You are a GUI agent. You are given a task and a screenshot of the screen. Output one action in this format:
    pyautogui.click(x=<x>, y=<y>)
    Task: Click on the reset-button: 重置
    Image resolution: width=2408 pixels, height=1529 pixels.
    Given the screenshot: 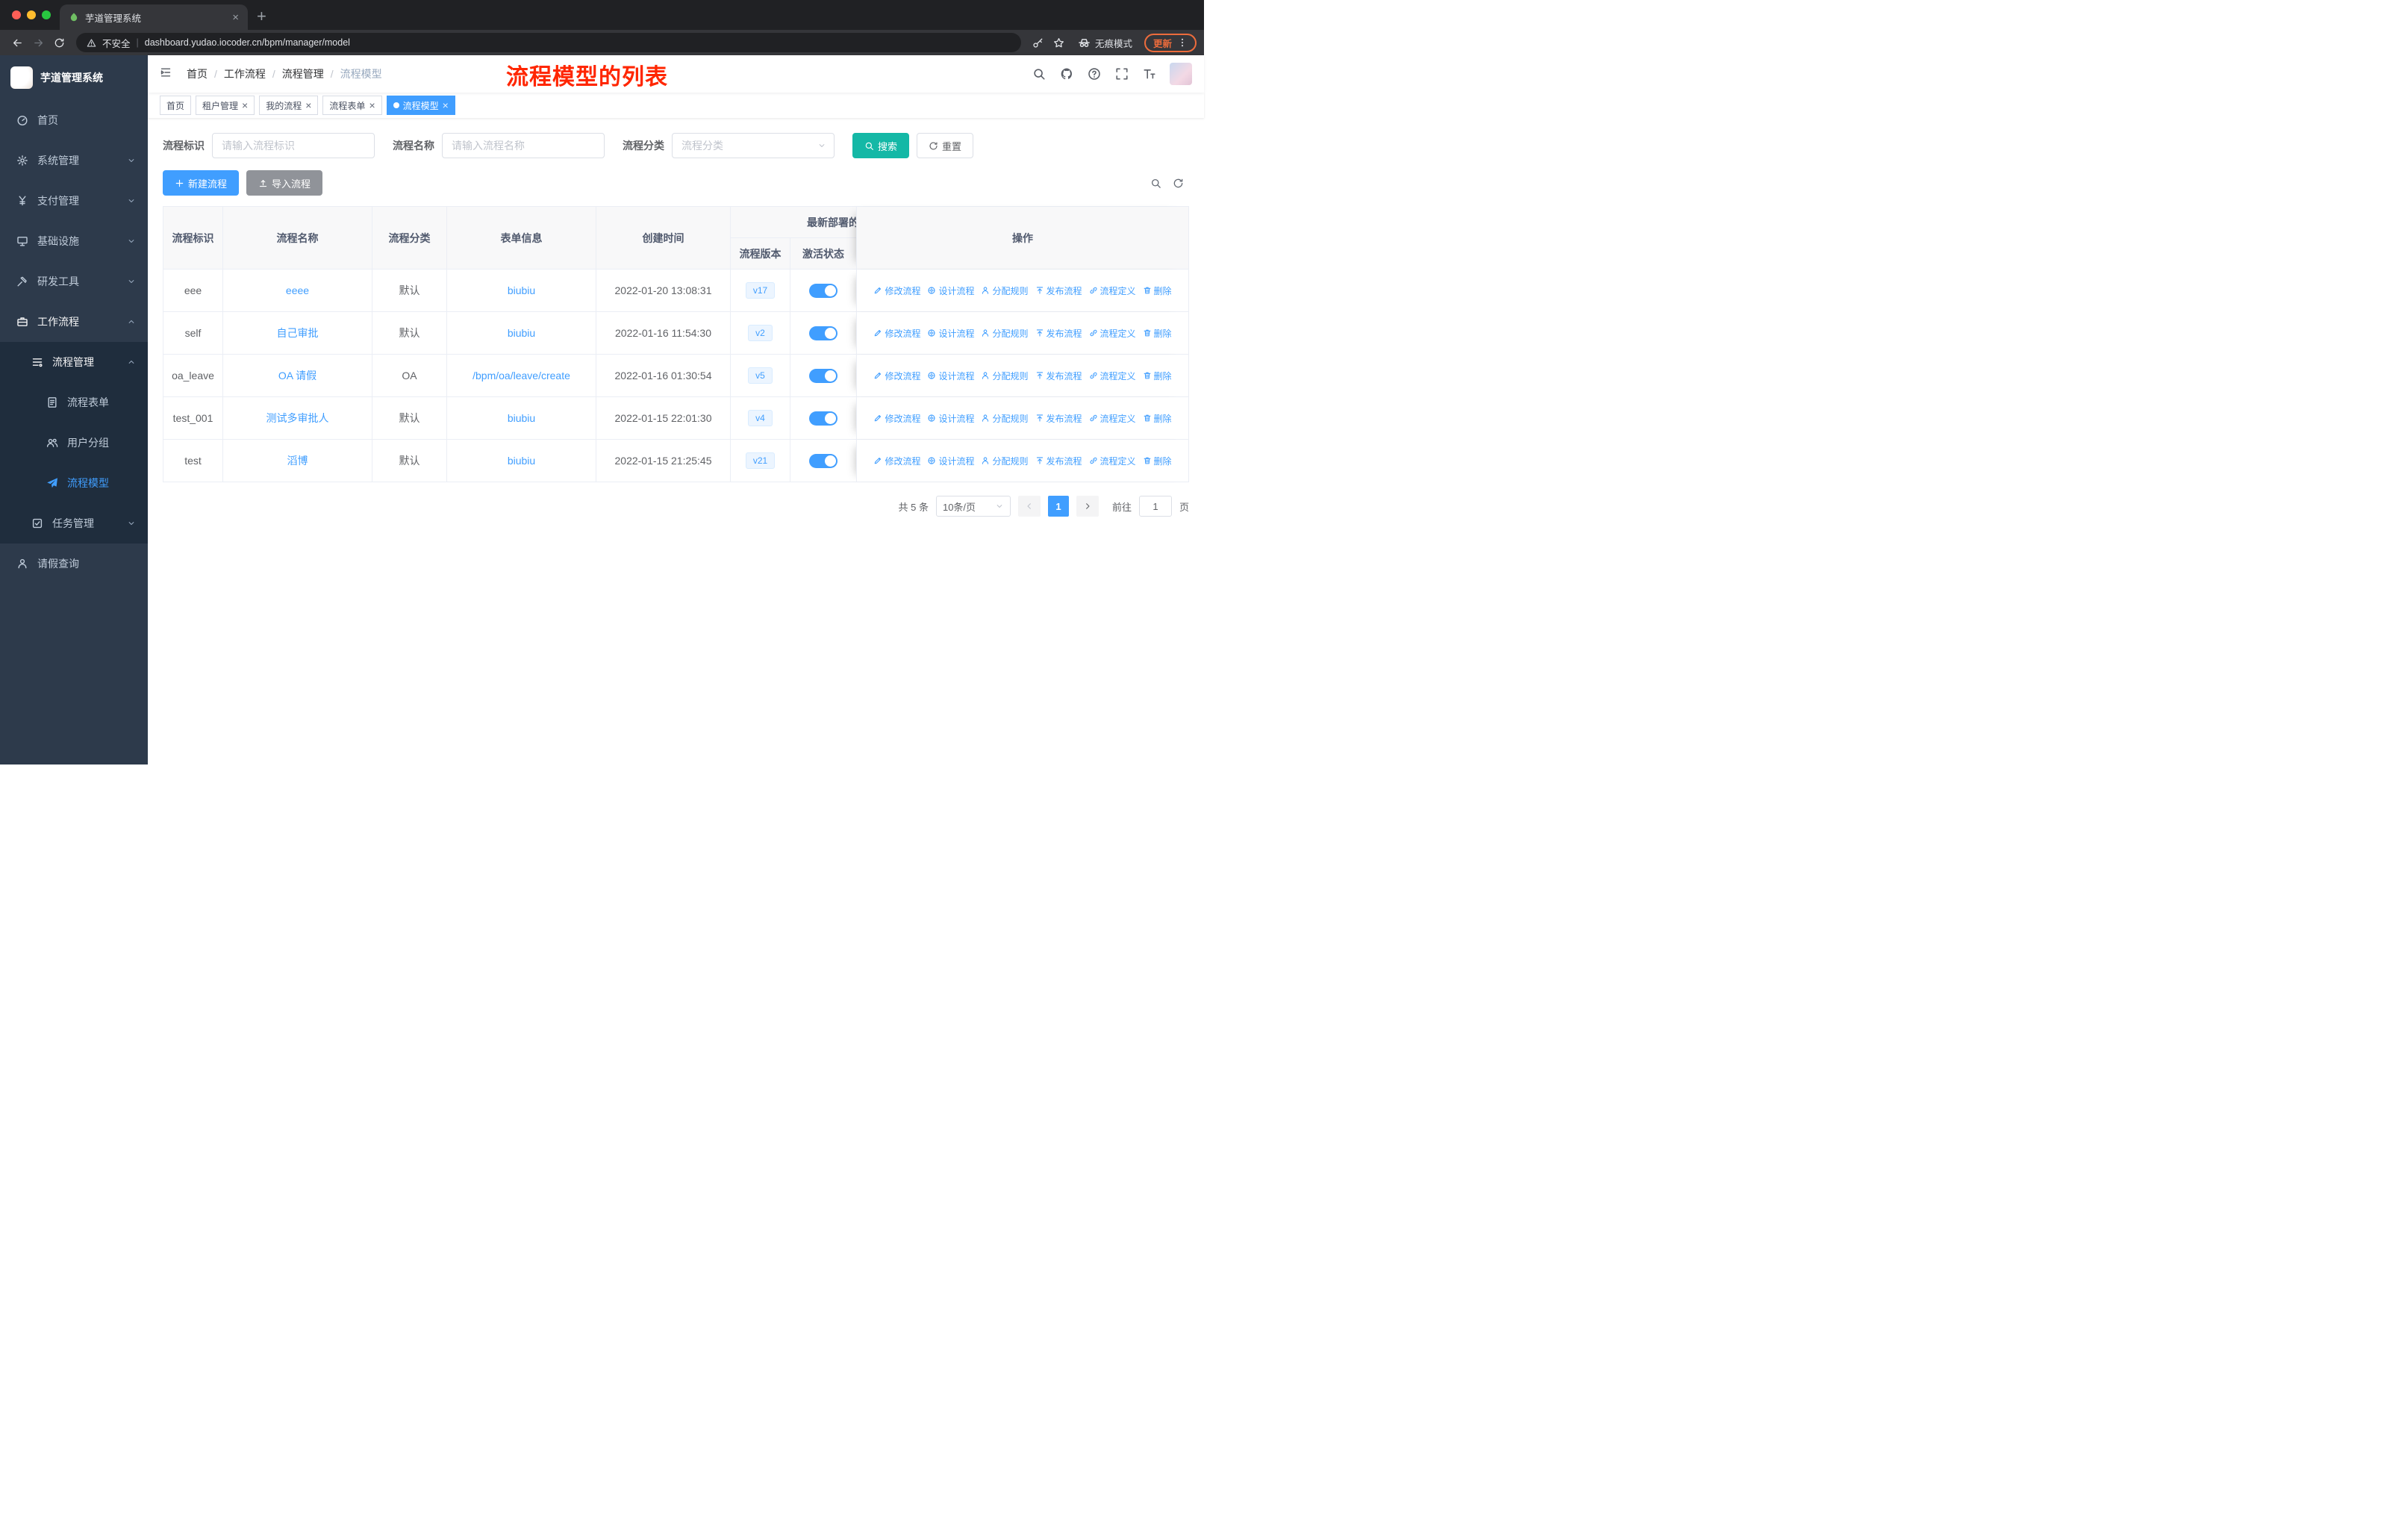 What is the action you would take?
    pyautogui.click(x=945, y=145)
    